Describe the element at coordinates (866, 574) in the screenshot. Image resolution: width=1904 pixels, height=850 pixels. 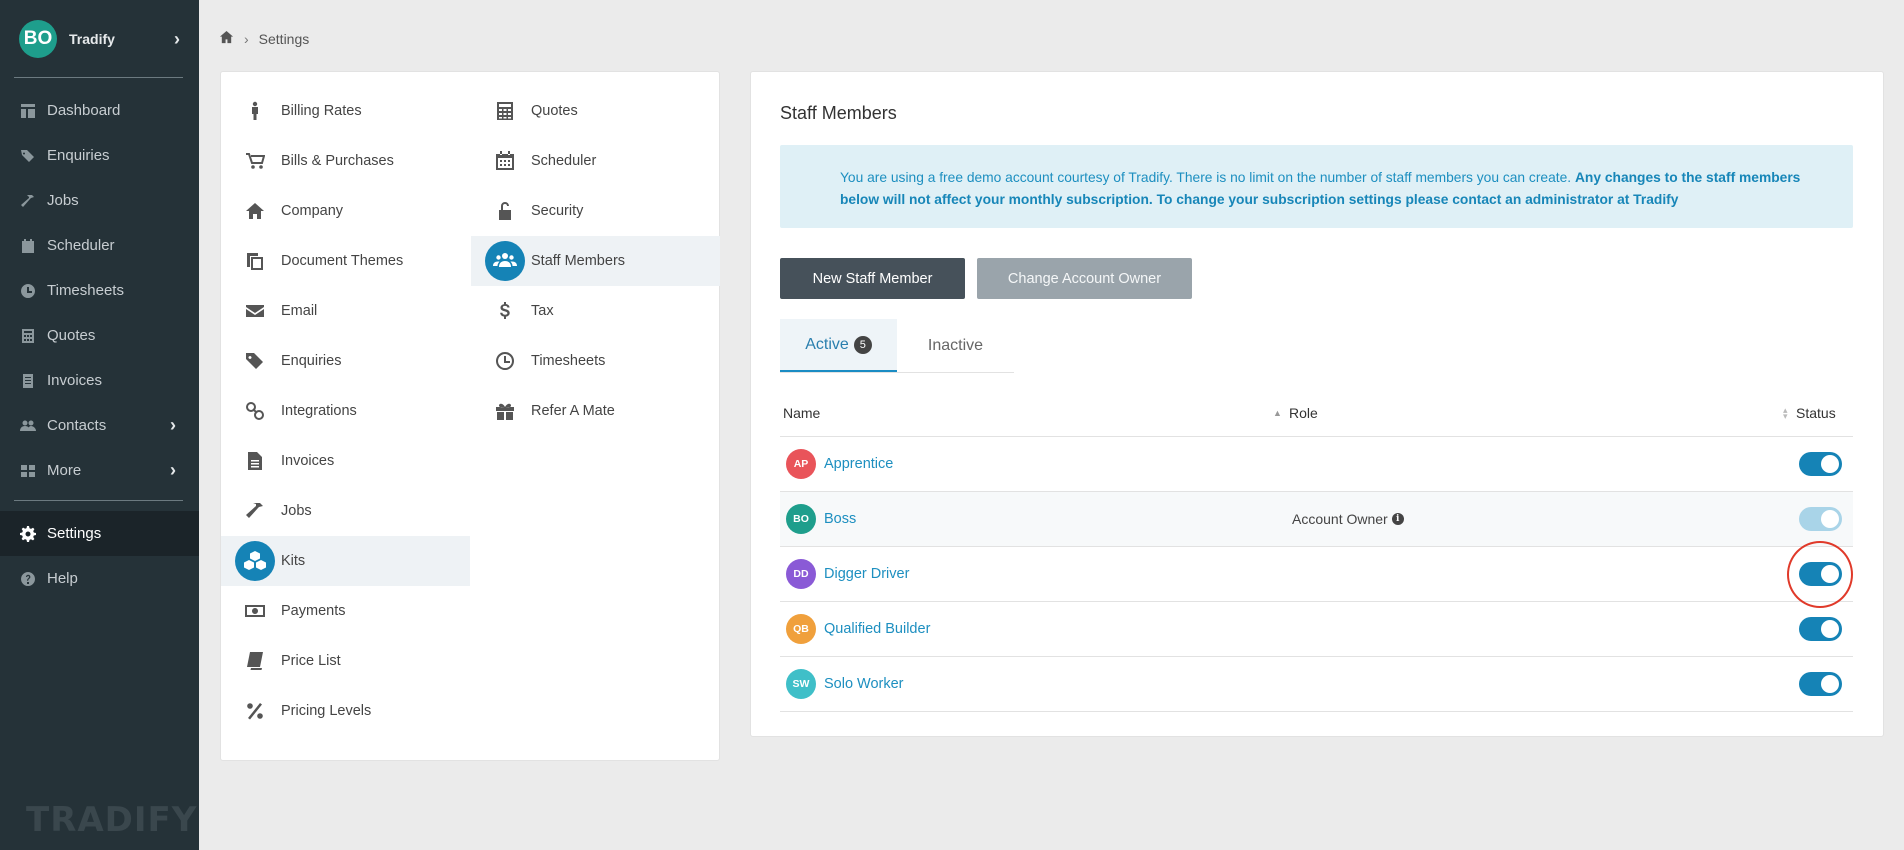
I see `staff-name-link: Digger Driver` at that location.